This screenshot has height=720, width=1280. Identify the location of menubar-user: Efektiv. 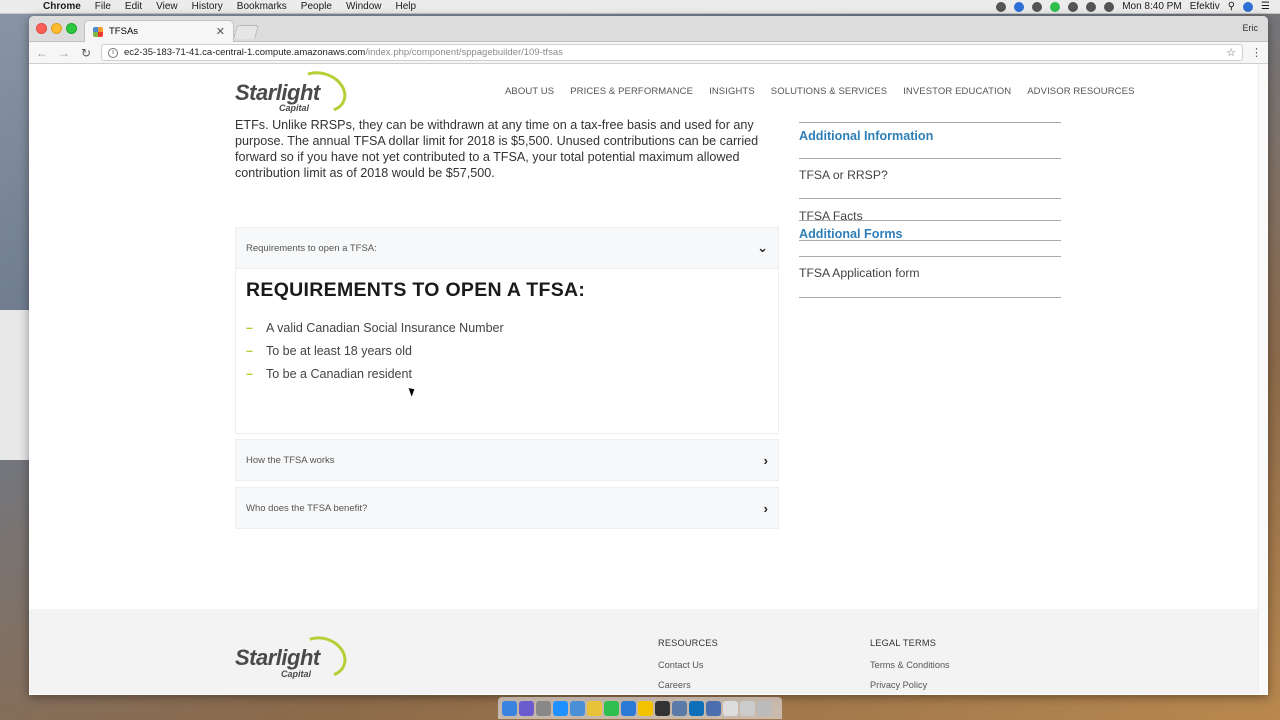
(1205, 6).